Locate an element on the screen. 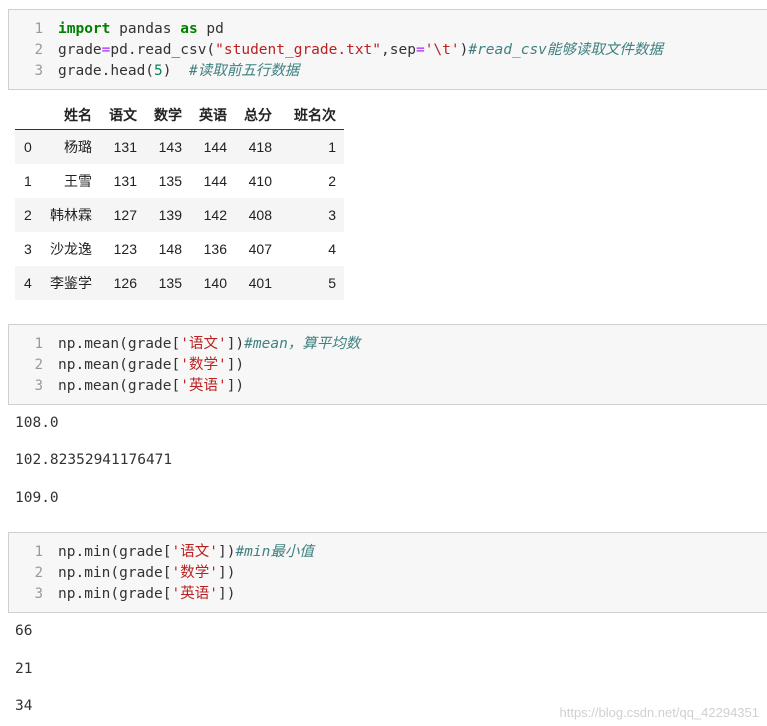 This screenshot has height=726, width=767. code-line: np.mean(grade['数学']) is located at coordinates (412, 365).